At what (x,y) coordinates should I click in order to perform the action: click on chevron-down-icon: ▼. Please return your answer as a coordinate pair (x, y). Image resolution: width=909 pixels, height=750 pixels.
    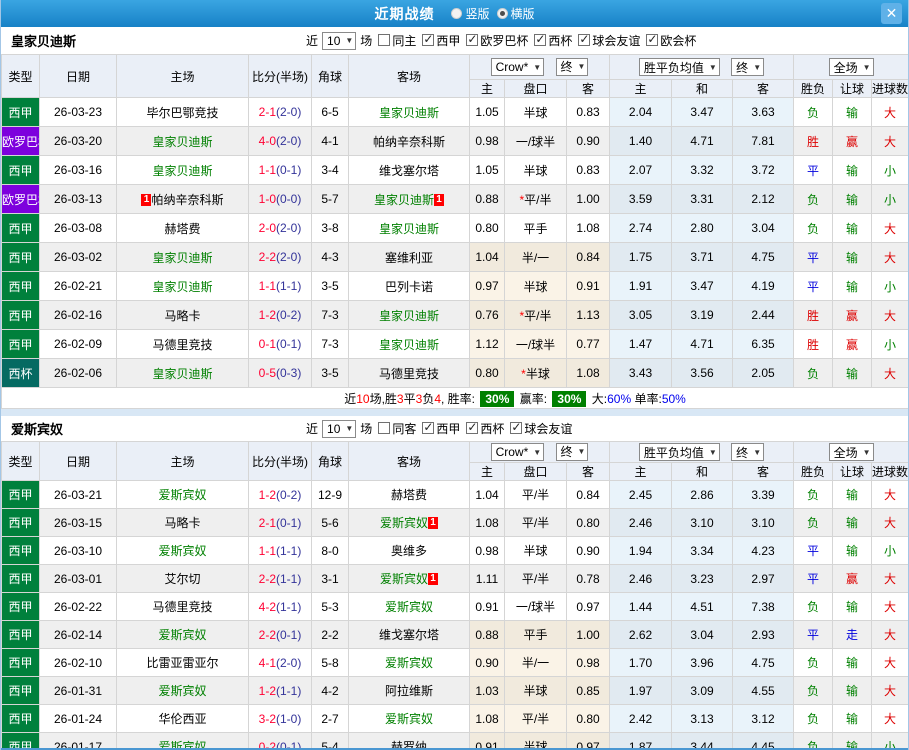
    Looking at the image, I should click on (581, 452).